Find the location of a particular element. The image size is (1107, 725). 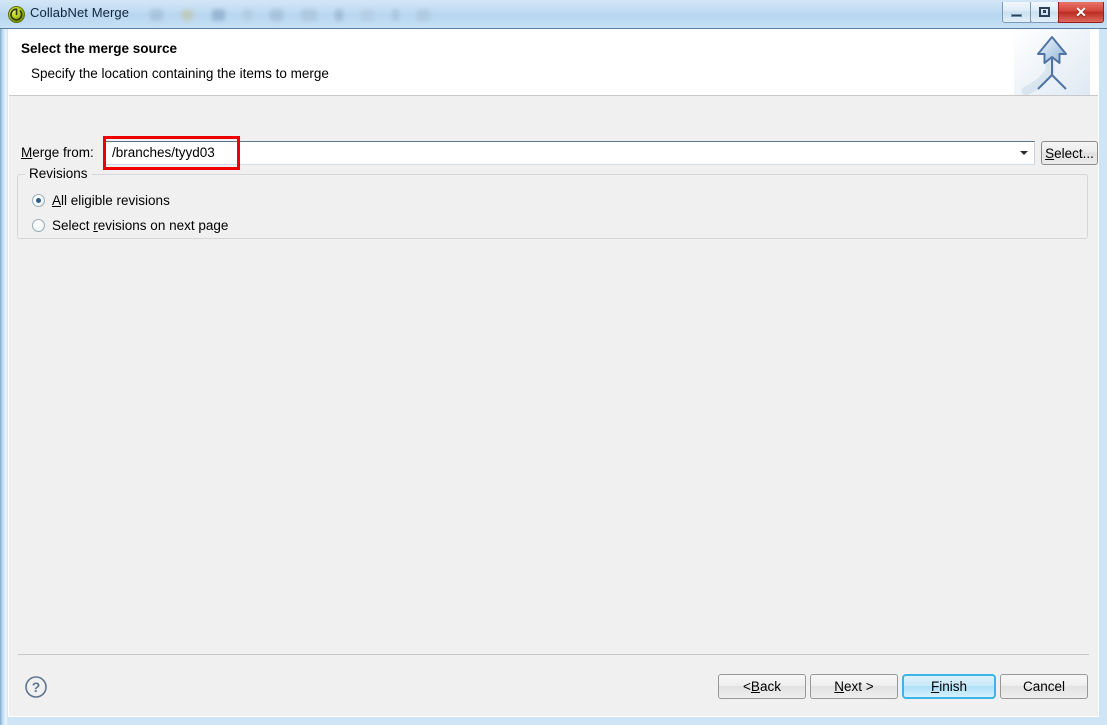

back-button: < Back is located at coordinates (762, 686).